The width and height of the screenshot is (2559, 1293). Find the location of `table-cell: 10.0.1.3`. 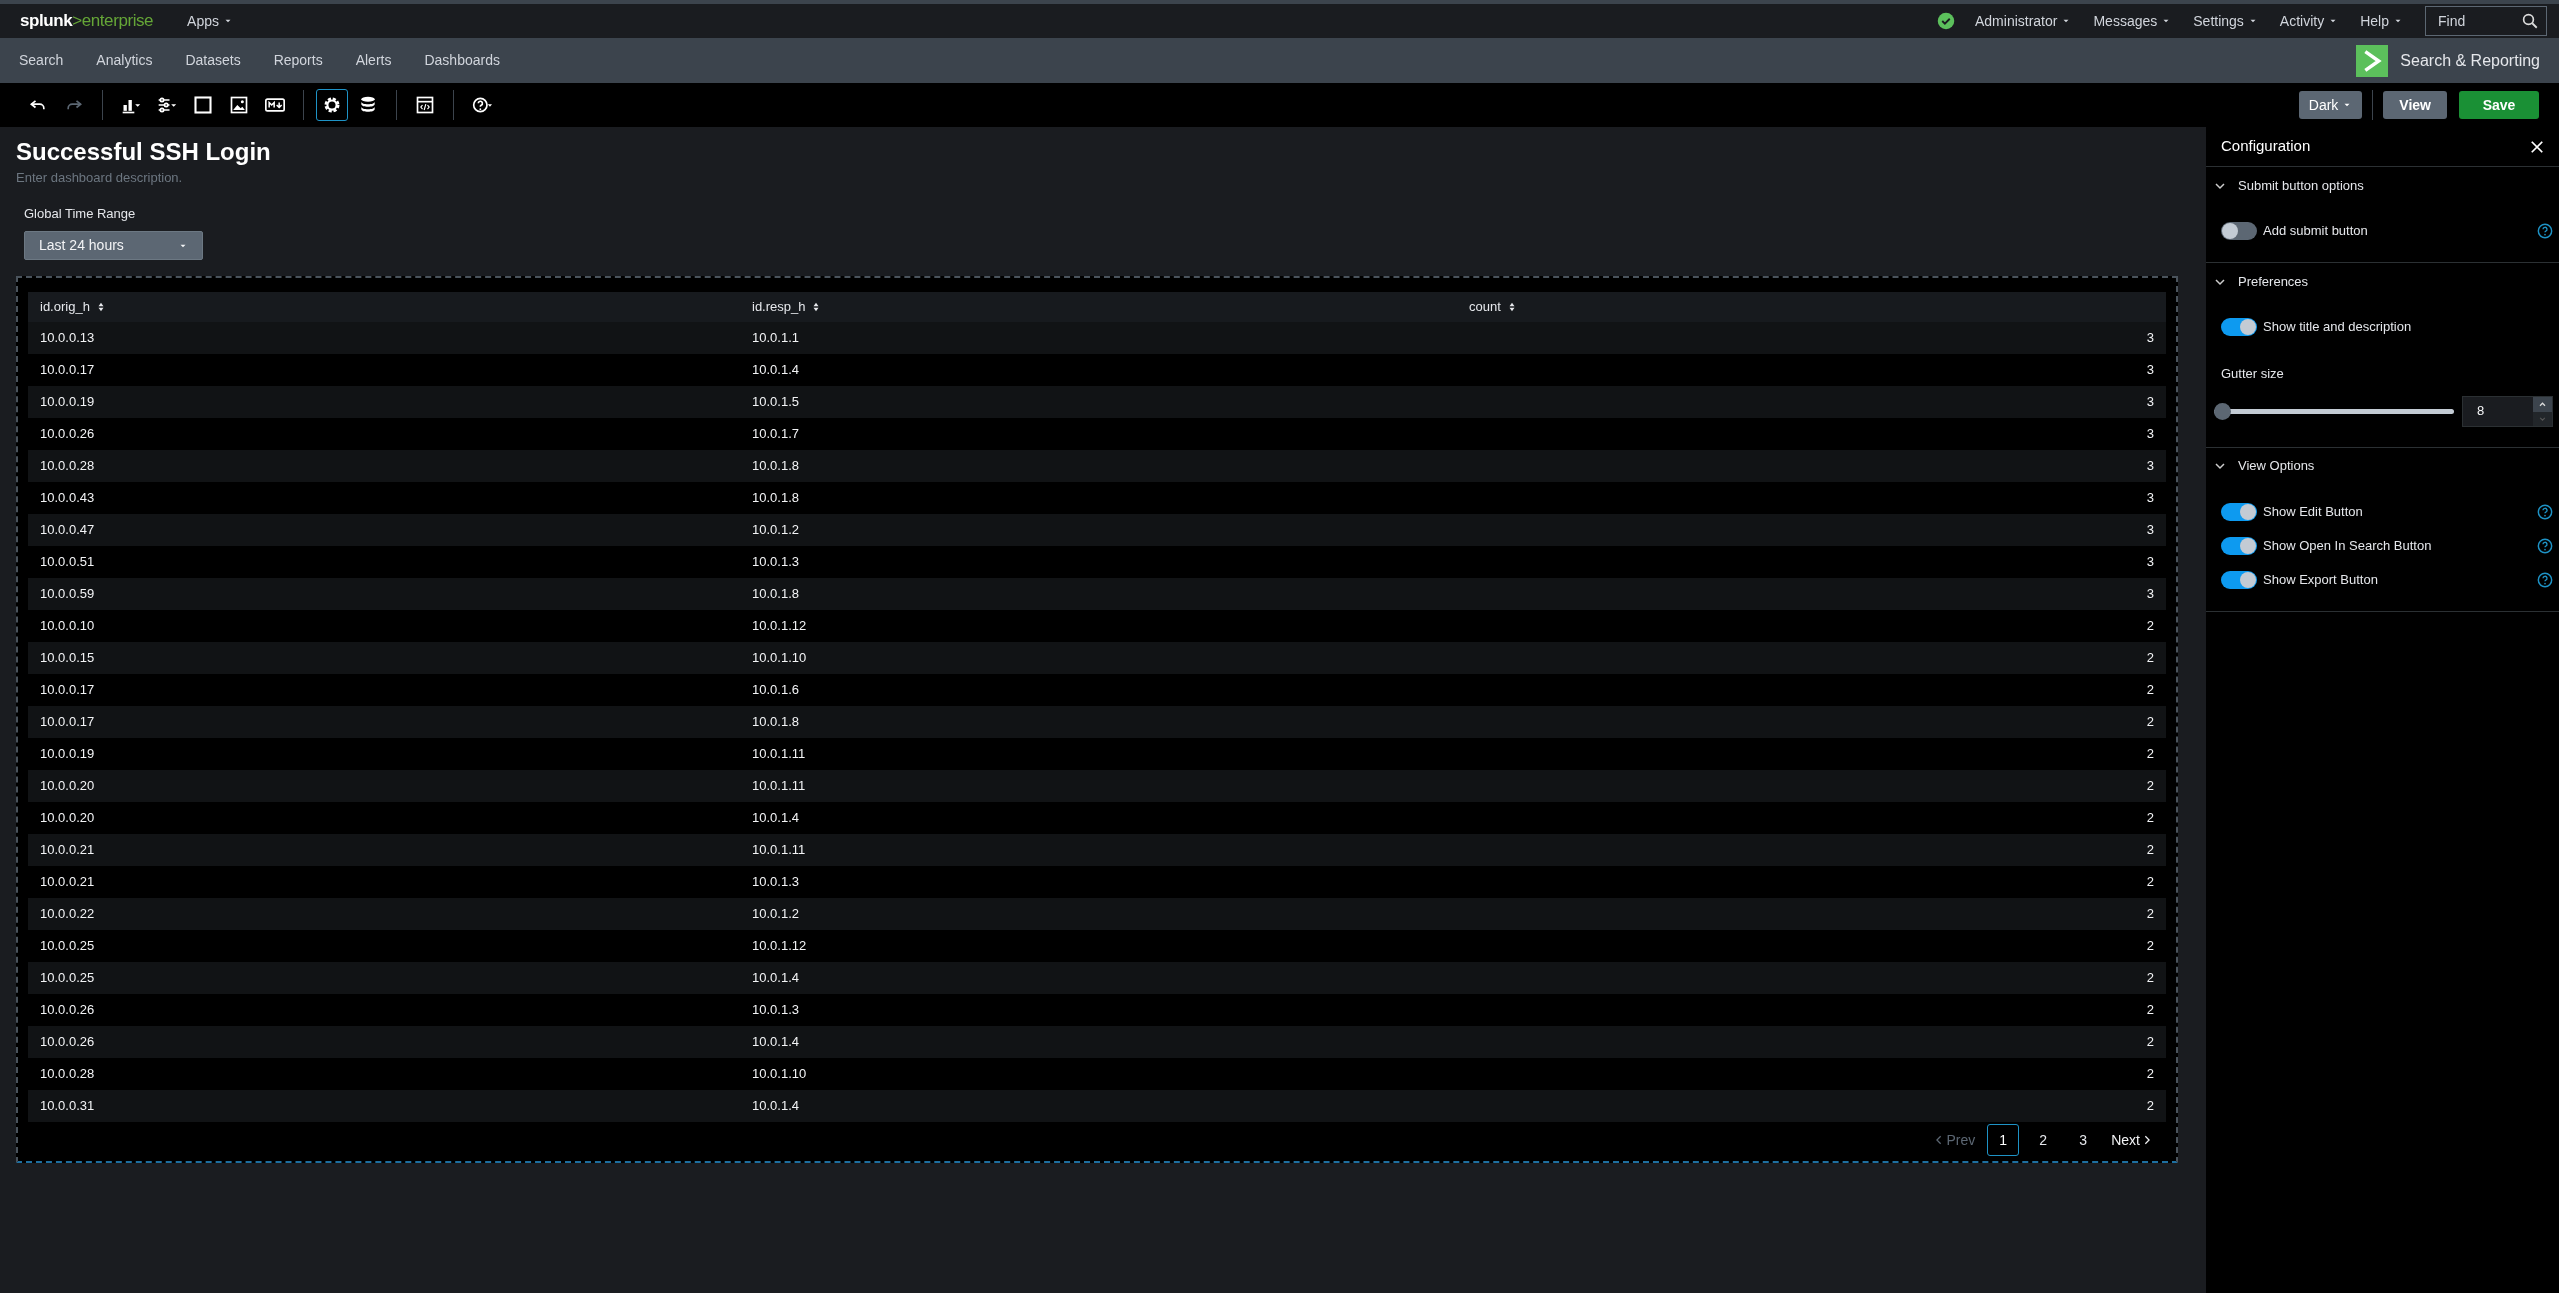

table-cell: 10.0.1.3 is located at coordinates (775, 882).